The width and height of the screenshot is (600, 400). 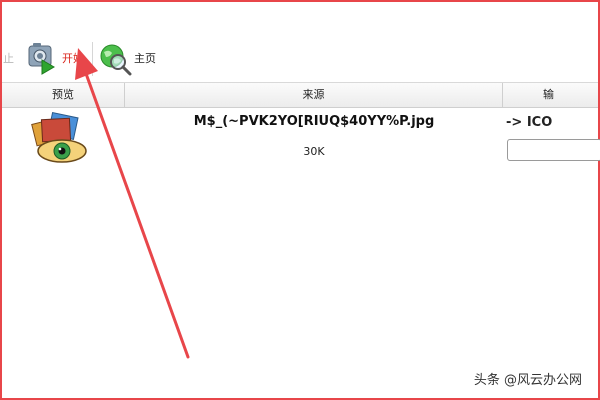 I want to click on column-header-source: 来源, so click(x=313, y=95).